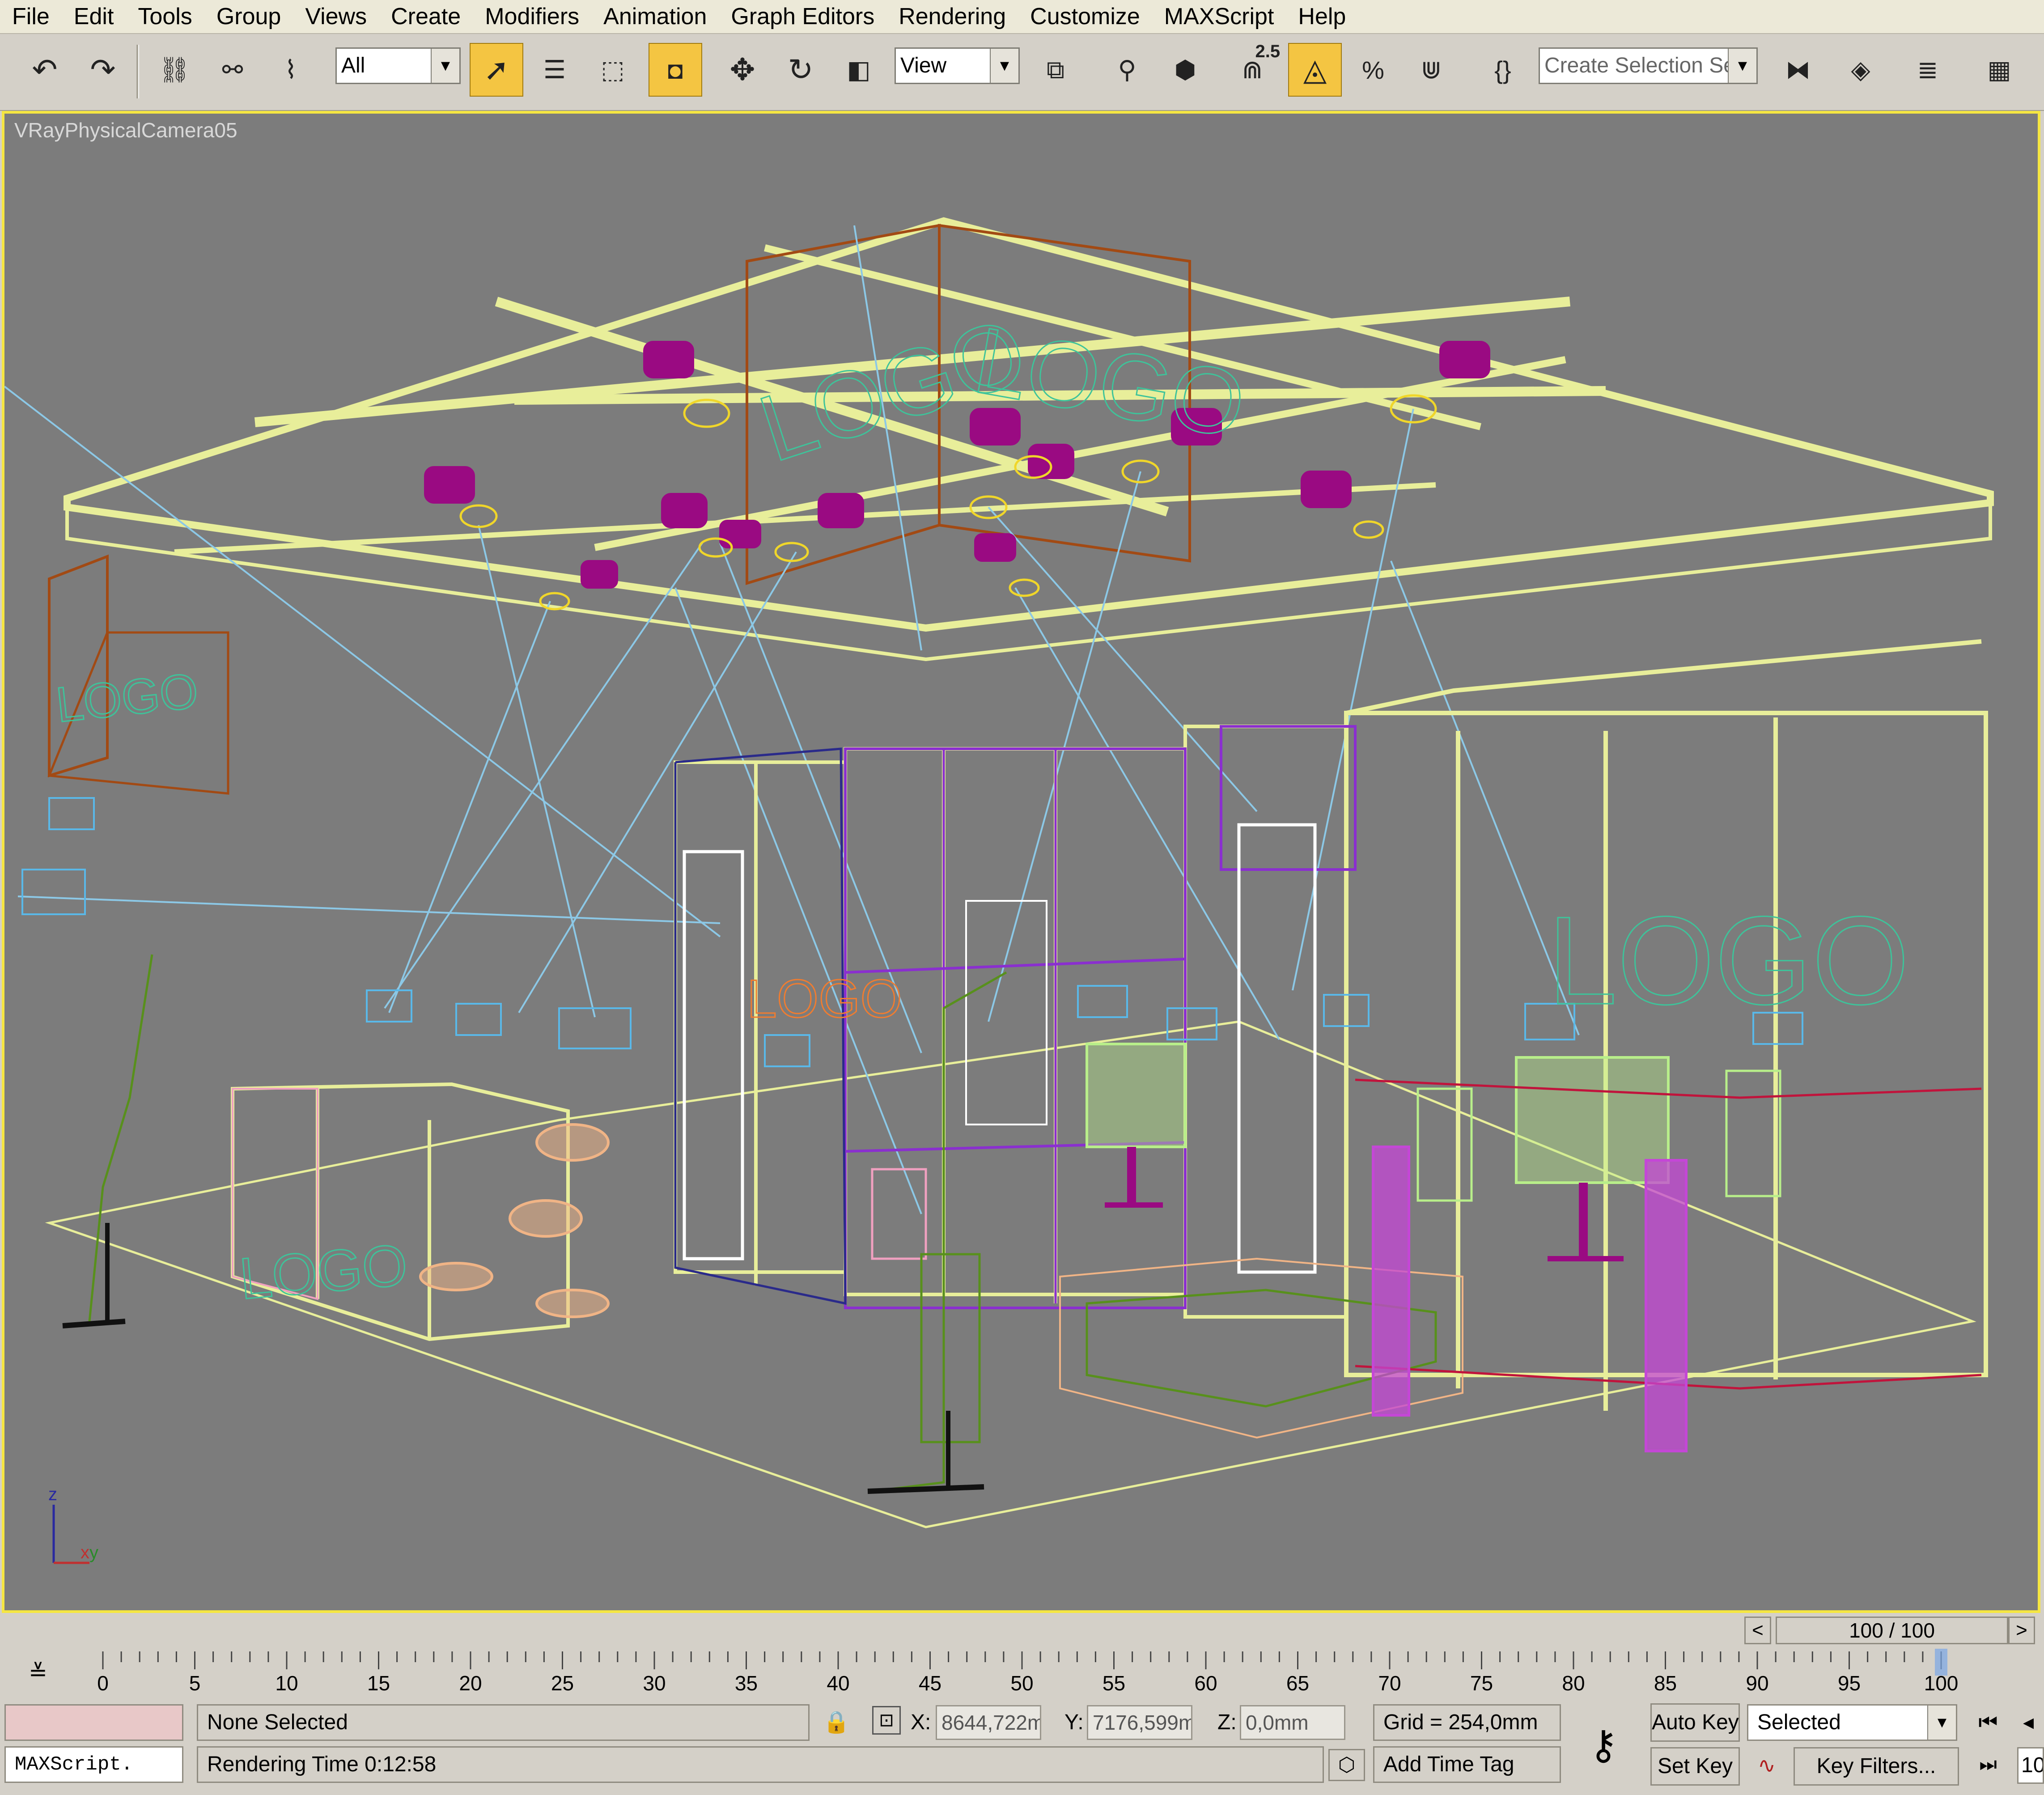  What do you see at coordinates (1798, 70) in the screenshot?
I see `mirror-icon: ⧓` at bounding box center [1798, 70].